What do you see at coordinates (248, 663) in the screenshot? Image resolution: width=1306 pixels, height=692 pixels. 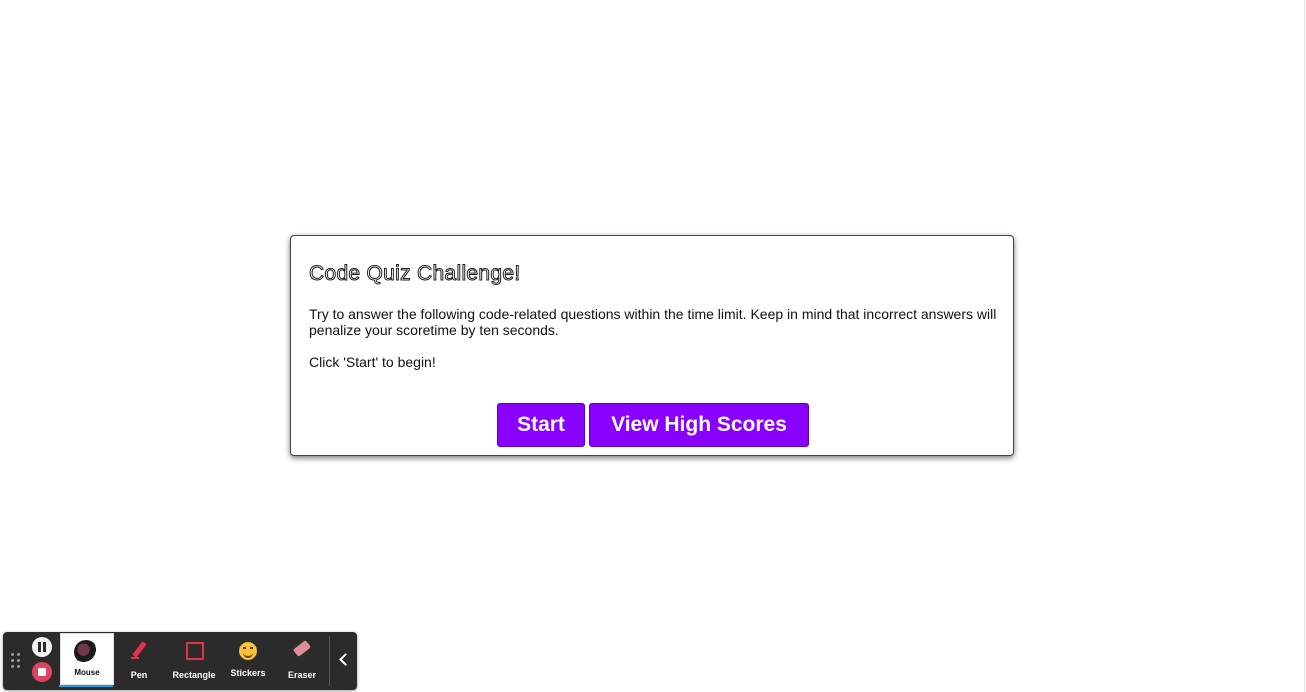 I see `stickers-tool-button: Stickers` at bounding box center [248, 663].